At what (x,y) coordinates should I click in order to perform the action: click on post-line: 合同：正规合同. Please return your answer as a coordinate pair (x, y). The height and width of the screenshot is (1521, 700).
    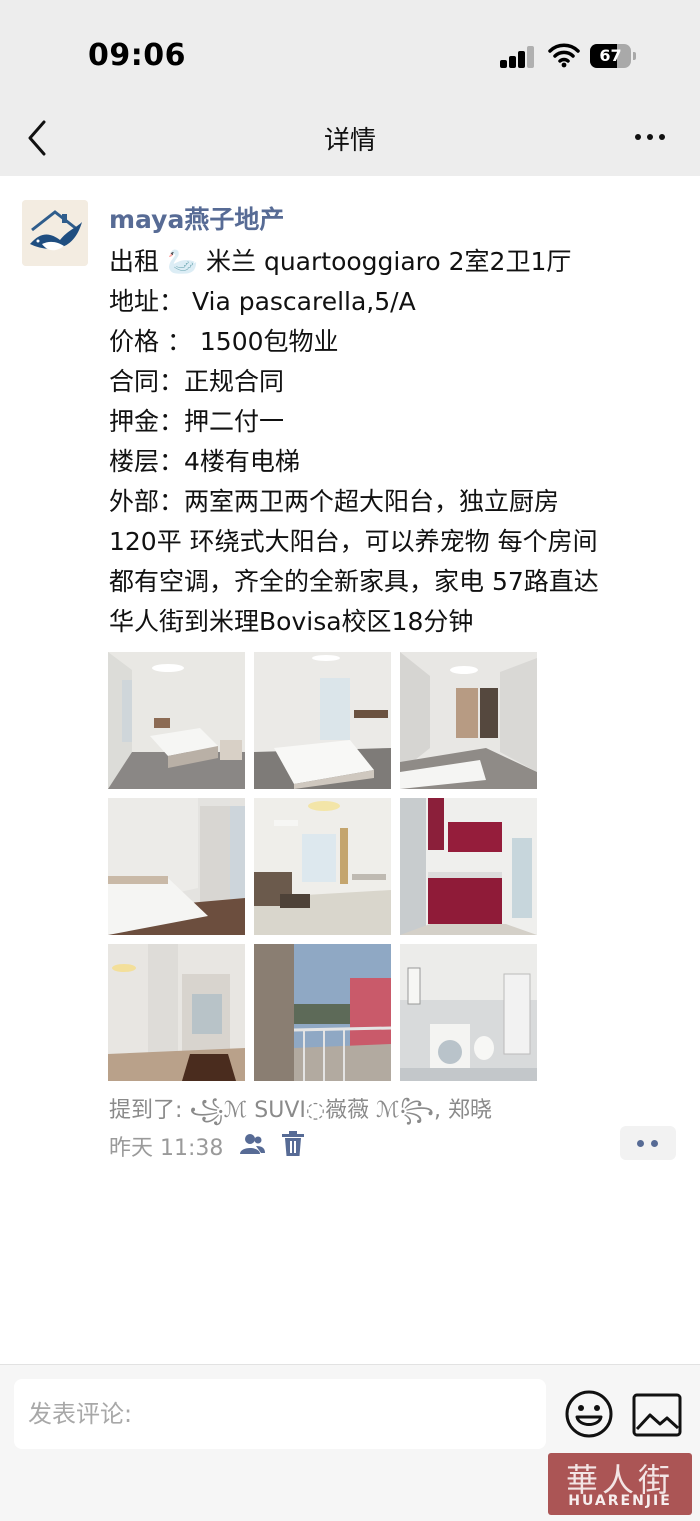
    Looking at the image, I should click on (197, 381).